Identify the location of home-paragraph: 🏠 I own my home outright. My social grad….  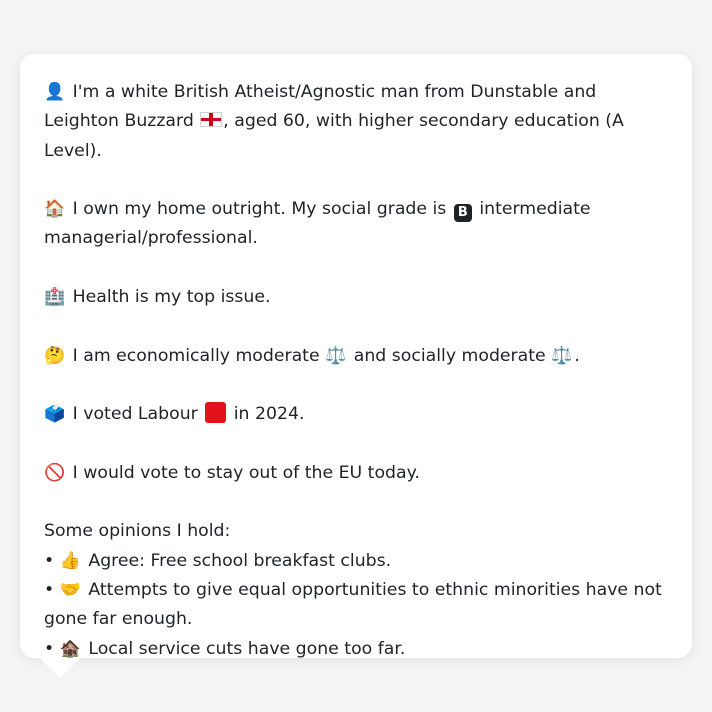
(356, 224).